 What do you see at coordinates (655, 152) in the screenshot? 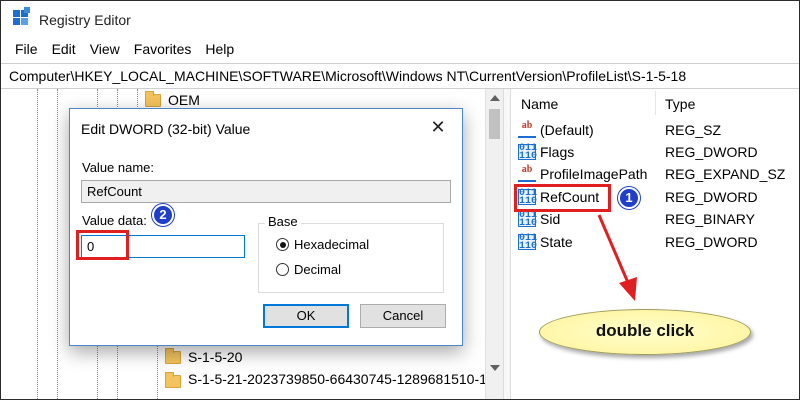
I see `value-row-flags: 011 110 Flags REG_DWORD` at bounding box center [655, 152].